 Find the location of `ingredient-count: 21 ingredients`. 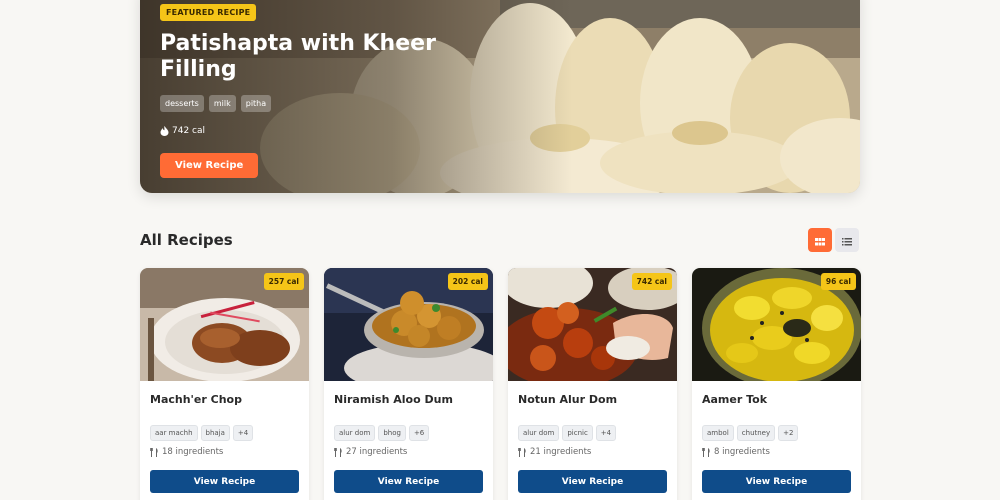

ingredient-count: 21 ingredients is located at coordinates (592, 452).